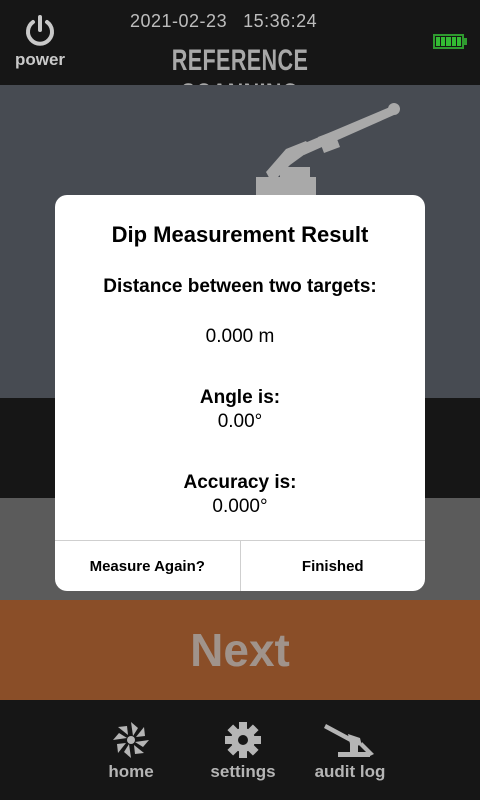 Image resolution: width=480 pixels, height=800 pixels. Describe the element at coordinates (350, 771) in the screenshot. I see `nav-label-audit-log: audit log` at that location.